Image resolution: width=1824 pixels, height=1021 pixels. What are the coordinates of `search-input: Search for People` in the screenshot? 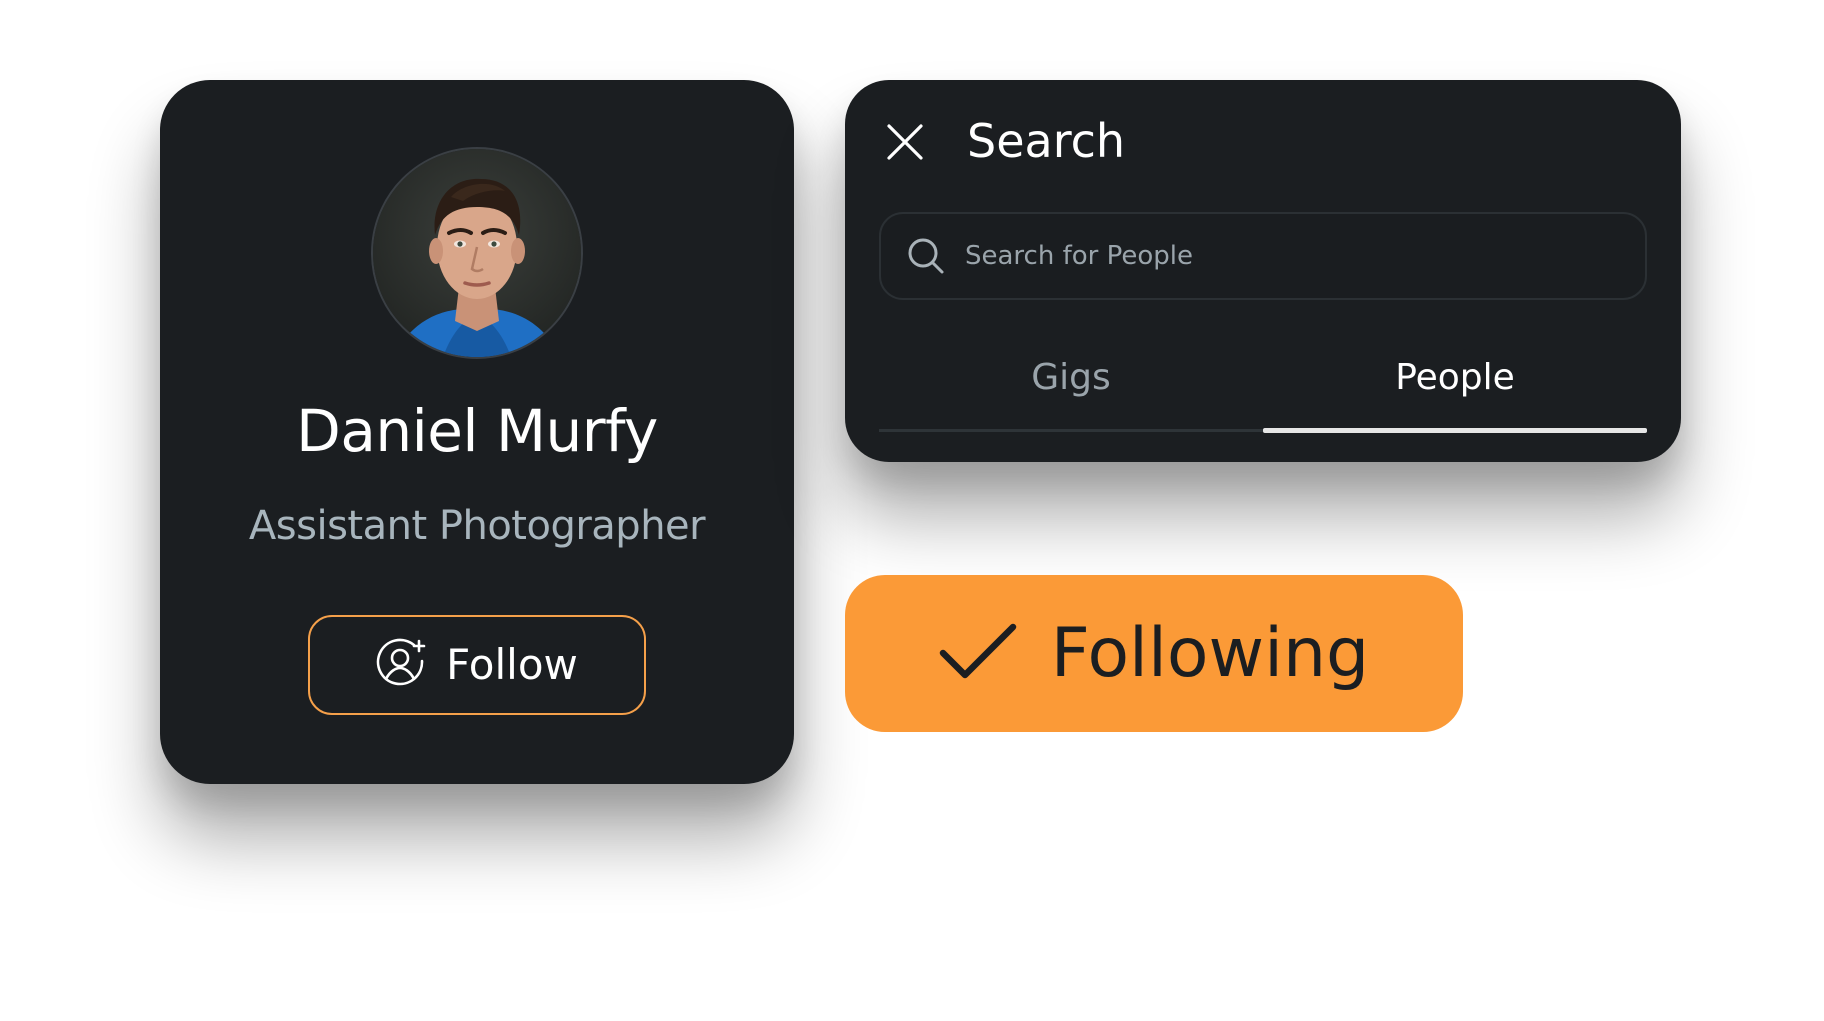 It's located at (1263, 256).